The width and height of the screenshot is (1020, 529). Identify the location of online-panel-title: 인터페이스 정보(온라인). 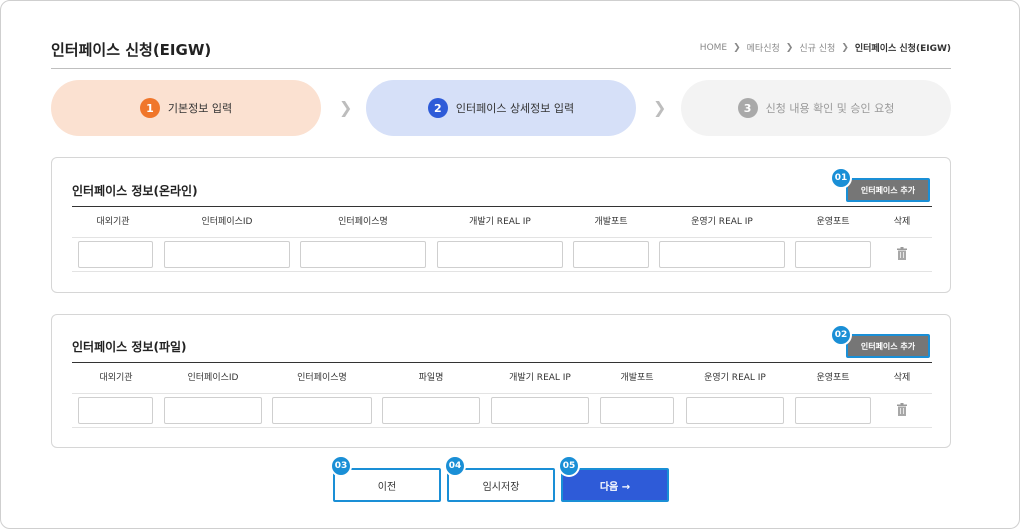
(135, 191).